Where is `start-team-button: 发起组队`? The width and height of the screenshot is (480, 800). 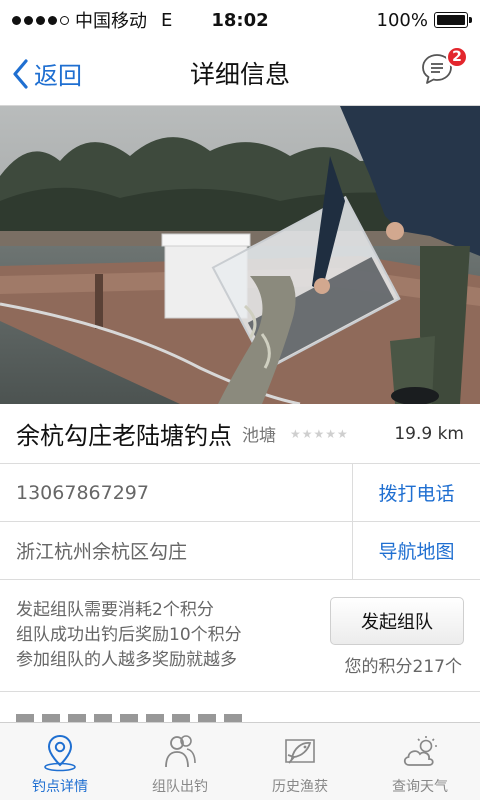 start-team-button: 发起组队 is located at coordinates (397, 621).